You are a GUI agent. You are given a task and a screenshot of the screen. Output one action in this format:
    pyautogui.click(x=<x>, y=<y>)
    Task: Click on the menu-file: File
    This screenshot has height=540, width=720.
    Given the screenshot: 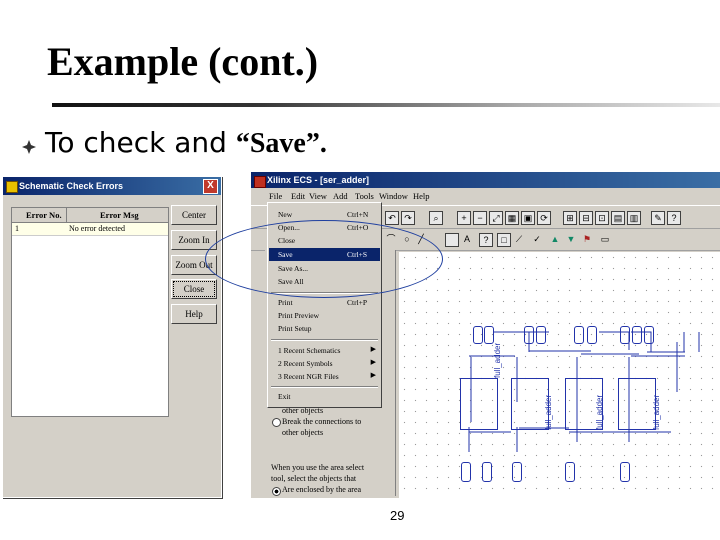 What is the action you would take?
    pyautogui.click(x=275, y=196)
    